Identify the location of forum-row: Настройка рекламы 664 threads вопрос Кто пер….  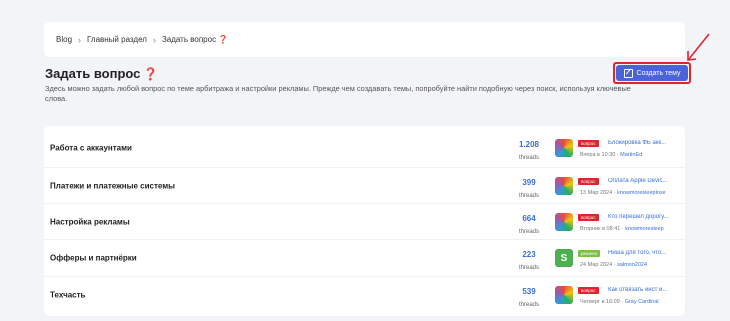
(364, 221).